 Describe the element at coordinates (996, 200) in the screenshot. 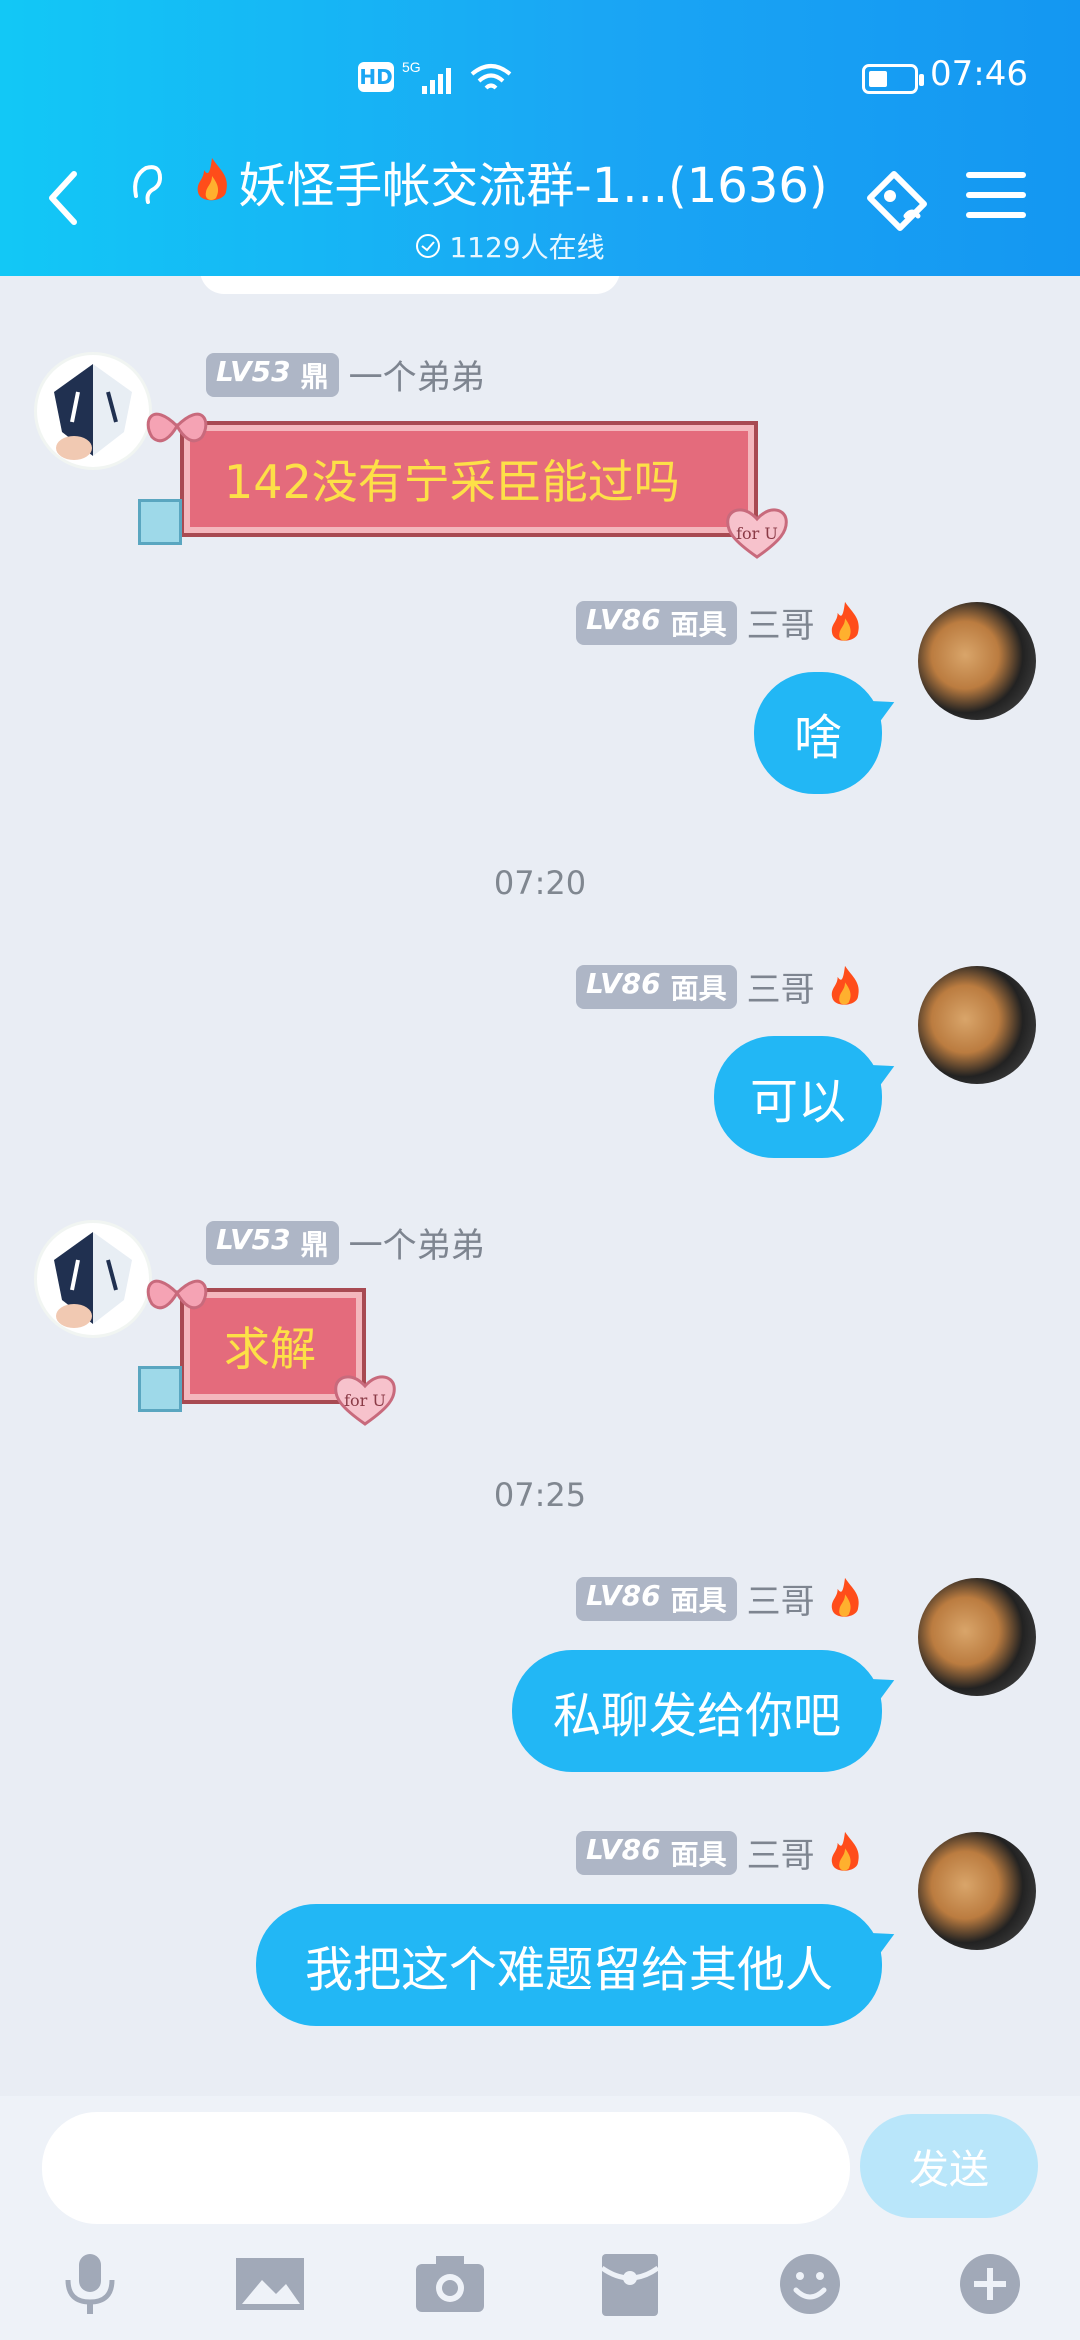

I see `menu-icon` at that location.